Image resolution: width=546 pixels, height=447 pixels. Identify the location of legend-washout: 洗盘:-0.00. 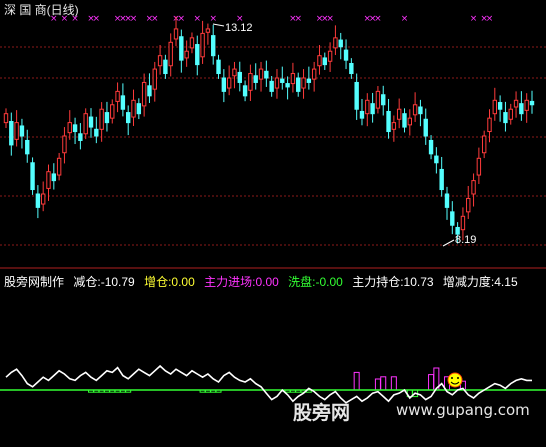
(315, 282).